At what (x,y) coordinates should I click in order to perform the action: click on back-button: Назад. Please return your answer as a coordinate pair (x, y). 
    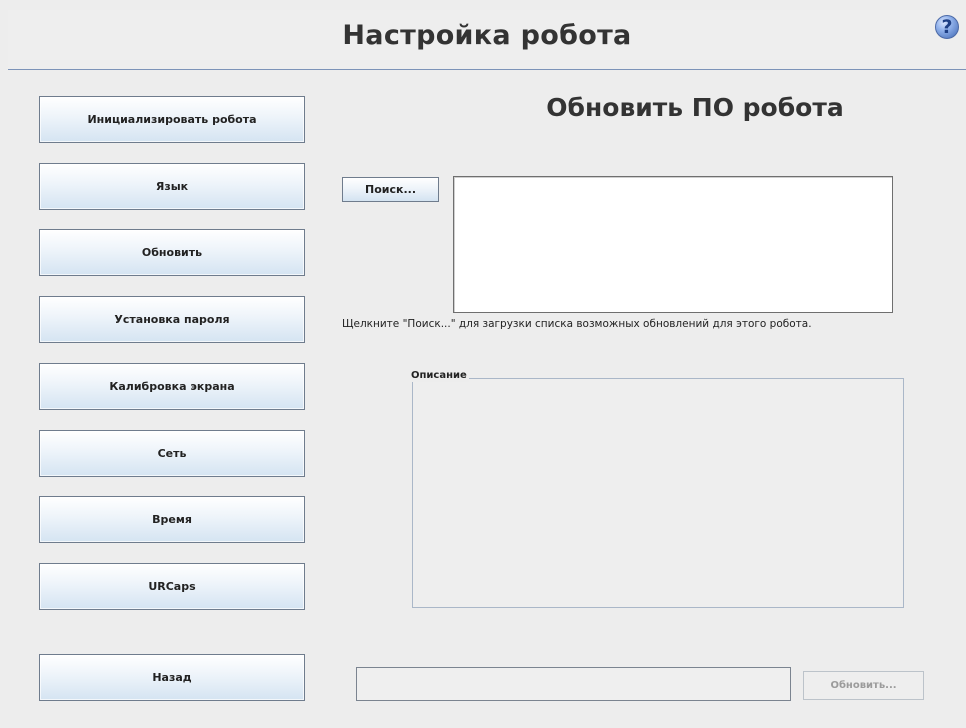
    Looking at the image, I should click on (172, 677).